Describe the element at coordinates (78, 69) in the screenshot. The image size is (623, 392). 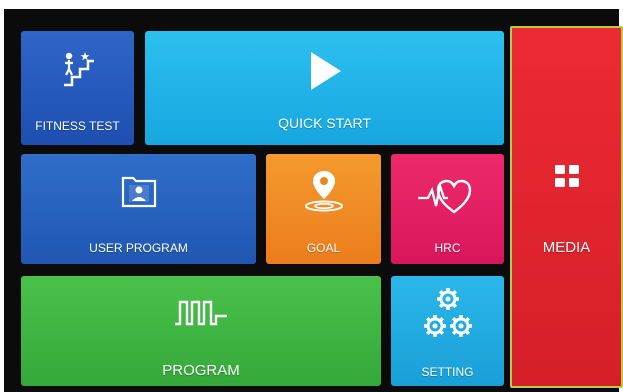
I see `stairs-person-icon` at that location.